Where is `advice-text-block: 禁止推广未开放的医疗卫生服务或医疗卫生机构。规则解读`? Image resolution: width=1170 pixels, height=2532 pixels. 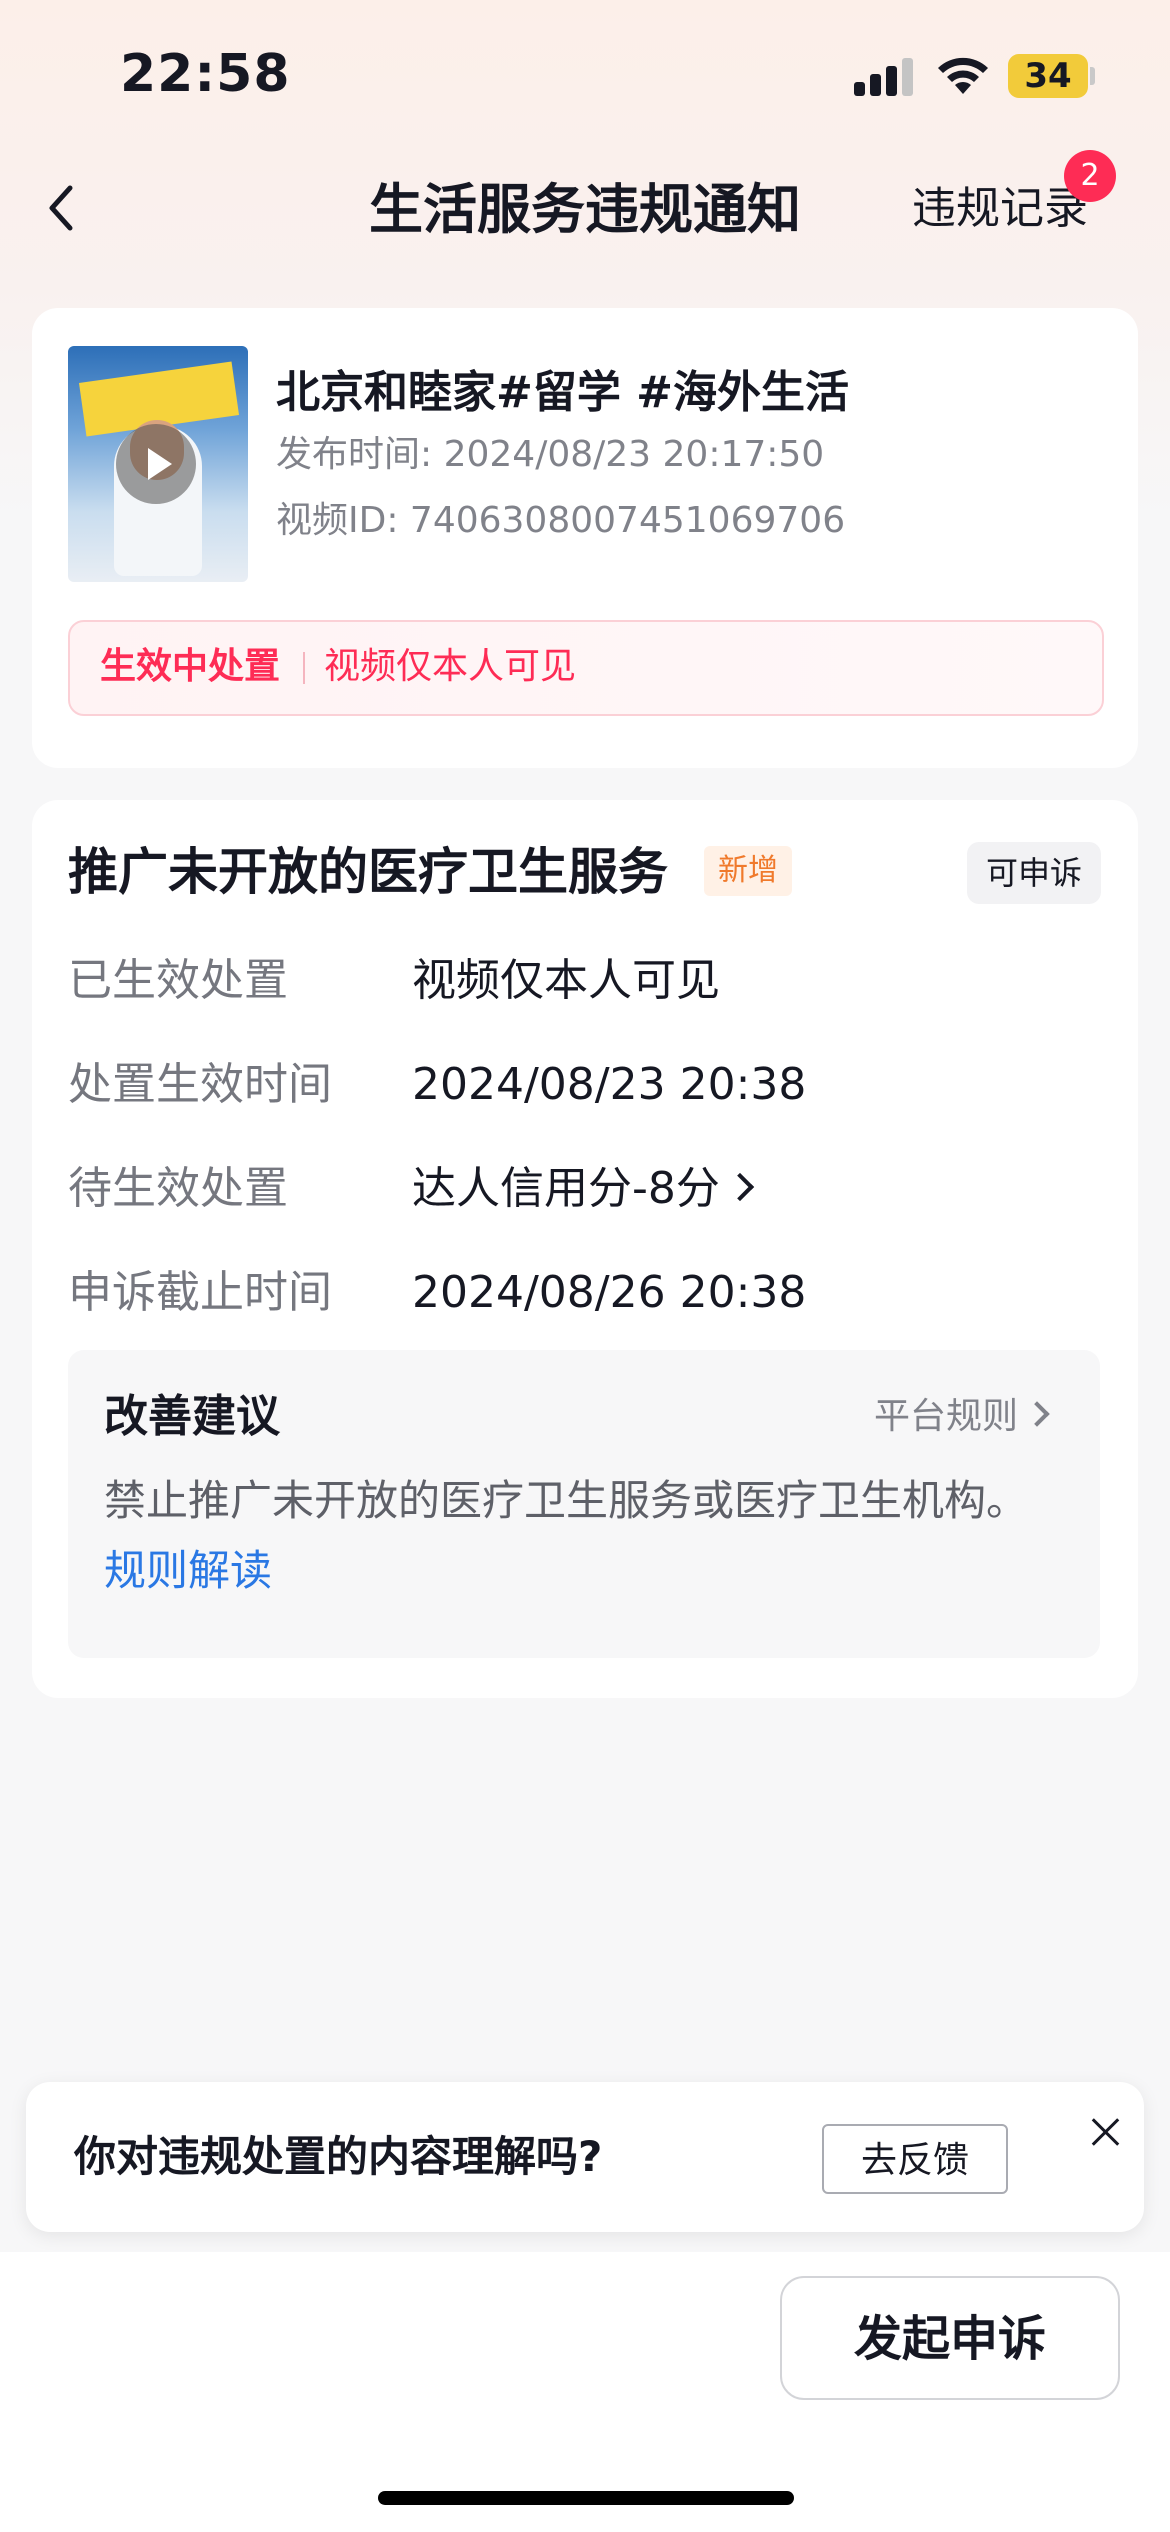 advice-text-block: 禁止推广未开放的医疗卫生服务或医疗卫生机构。规则解读 is located at coordinates (584, 1536).